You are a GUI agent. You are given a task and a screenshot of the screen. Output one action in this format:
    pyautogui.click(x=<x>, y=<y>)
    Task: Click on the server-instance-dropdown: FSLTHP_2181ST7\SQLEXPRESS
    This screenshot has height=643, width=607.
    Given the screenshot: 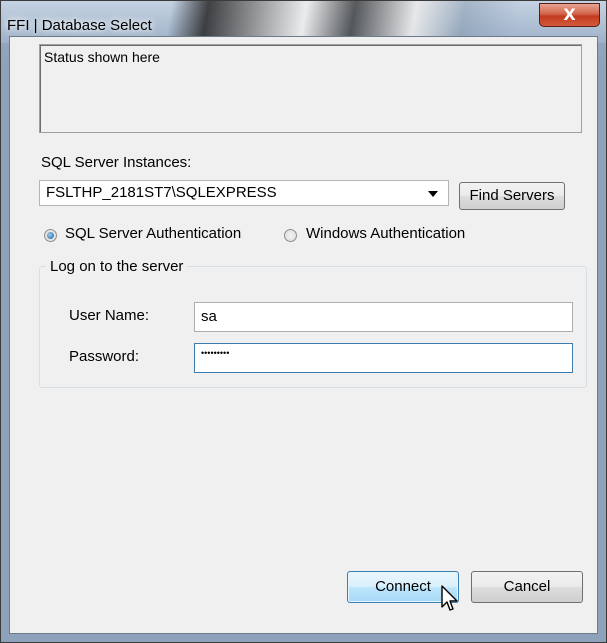 What is the action you would take?
    pyautogui.click(x=244, y=193)
    